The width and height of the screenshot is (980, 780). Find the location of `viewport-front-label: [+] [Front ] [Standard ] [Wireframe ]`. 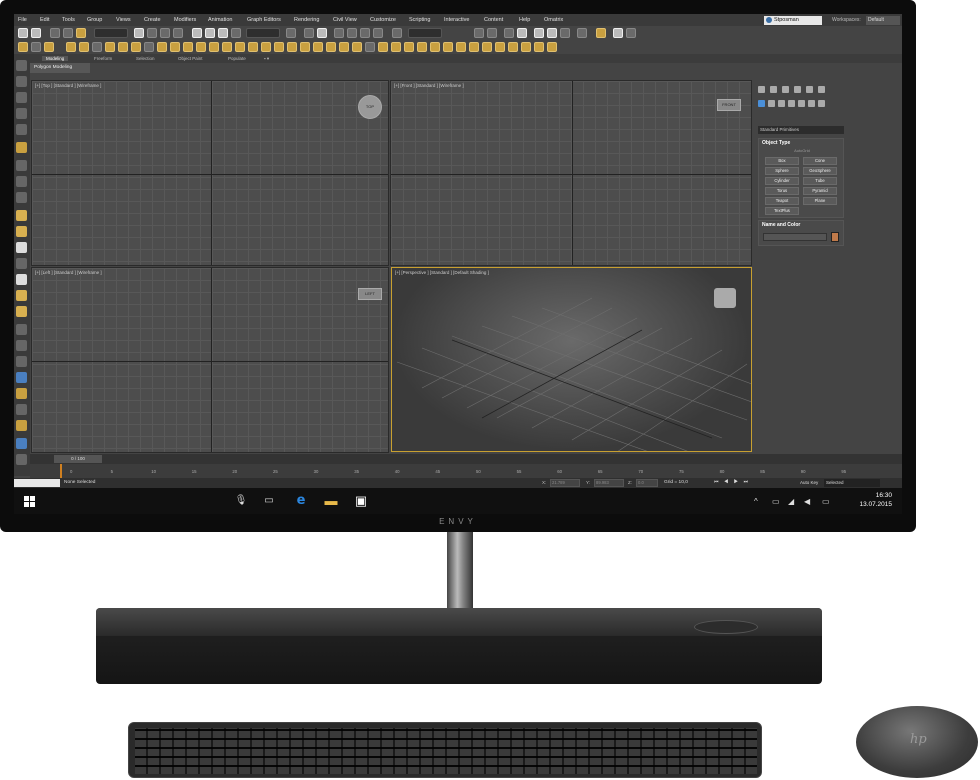

viewport-front-label: [+] [Front ] [Standard ] [Wireframe ] is located at coordinates (429, 85).